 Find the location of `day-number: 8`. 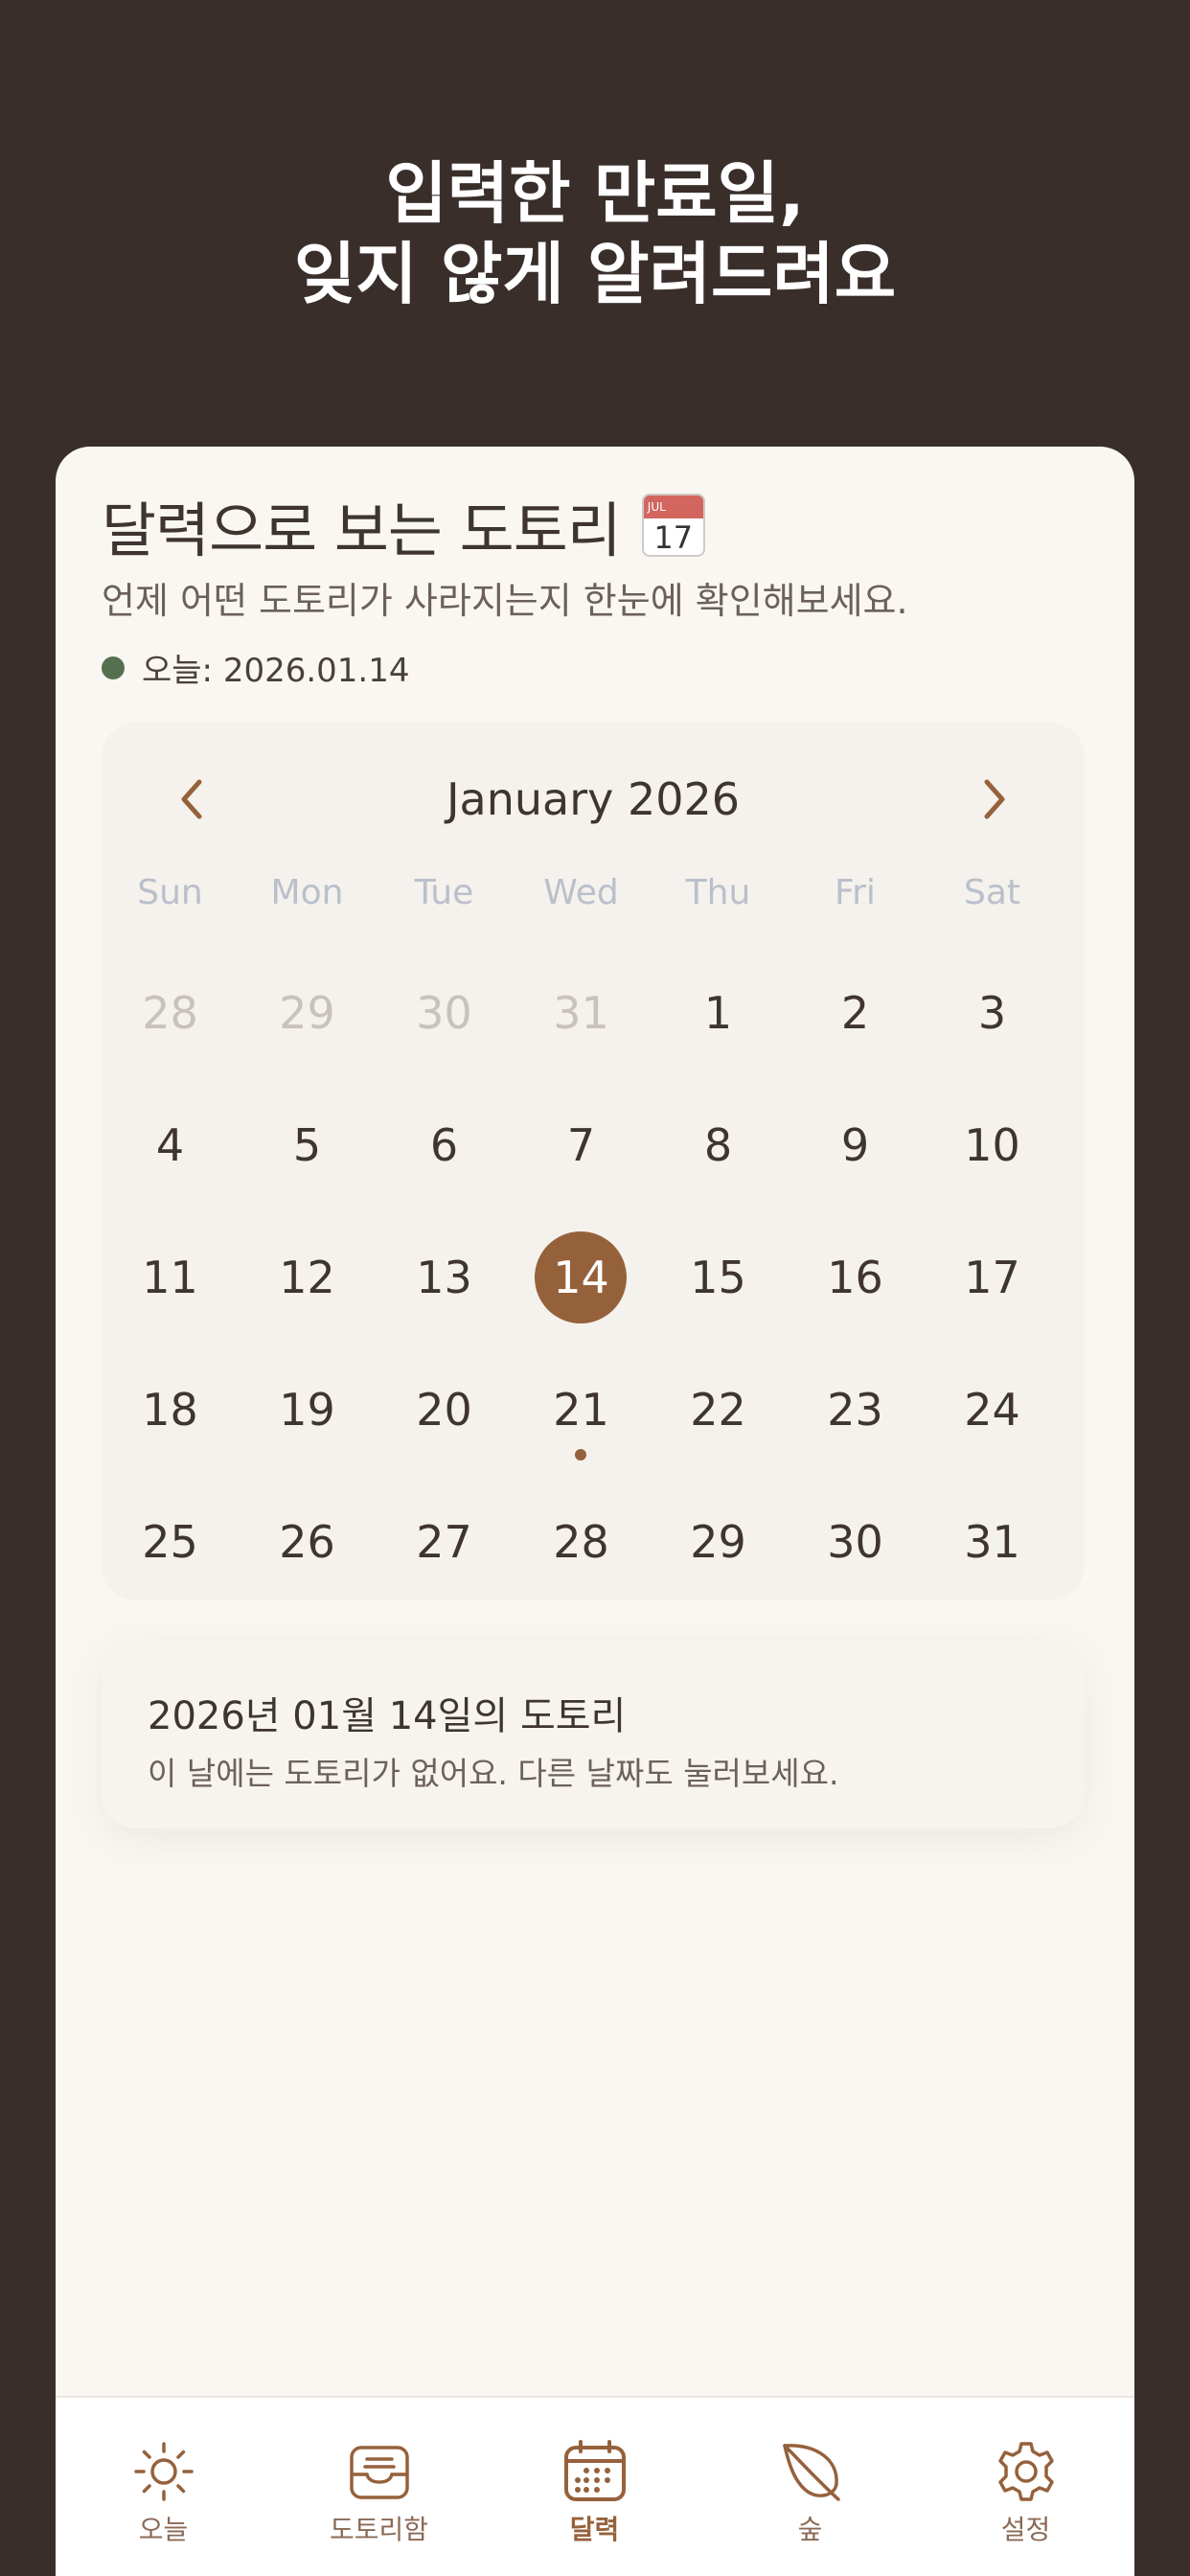

day-number: 8 is located at coordinates (718, 1145).